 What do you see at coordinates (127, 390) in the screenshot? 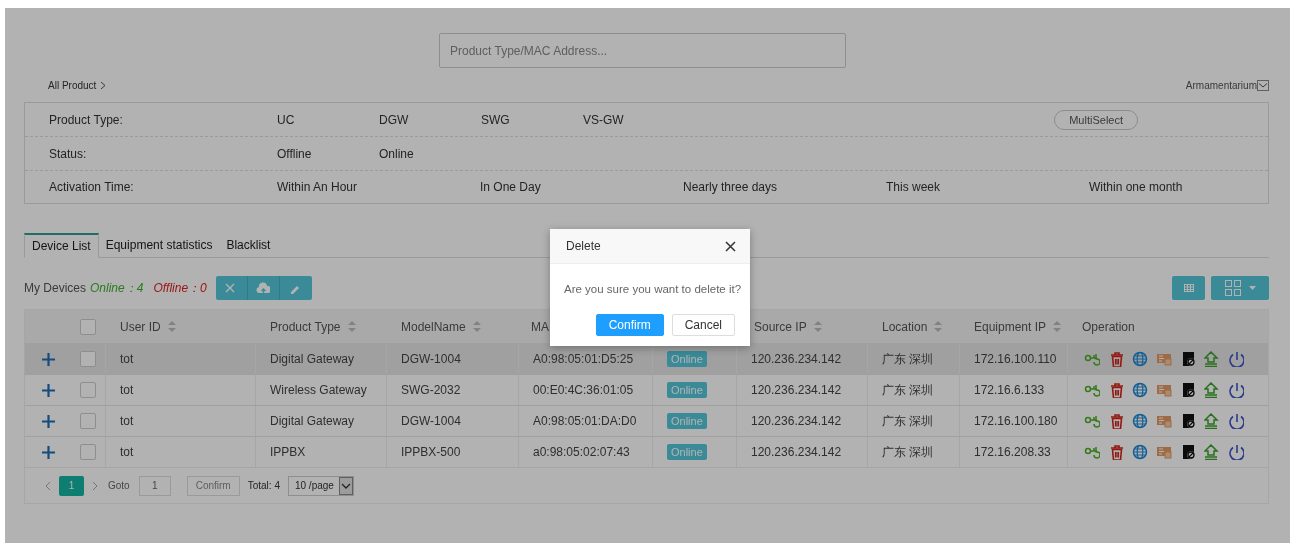
I see `table-cell: tot` at bounding box center [127, 390].